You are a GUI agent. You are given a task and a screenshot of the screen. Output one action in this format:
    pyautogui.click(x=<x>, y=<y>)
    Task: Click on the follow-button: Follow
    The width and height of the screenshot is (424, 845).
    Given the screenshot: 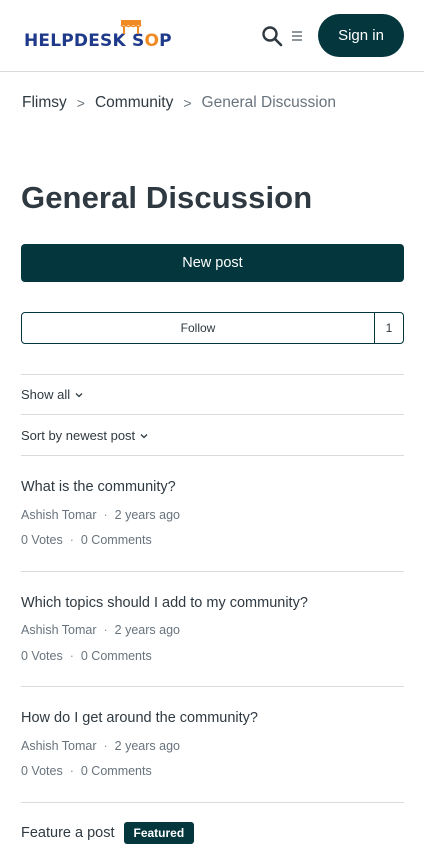 What is the action you would take?
    pyautogui.click(x=198, y=328)
    